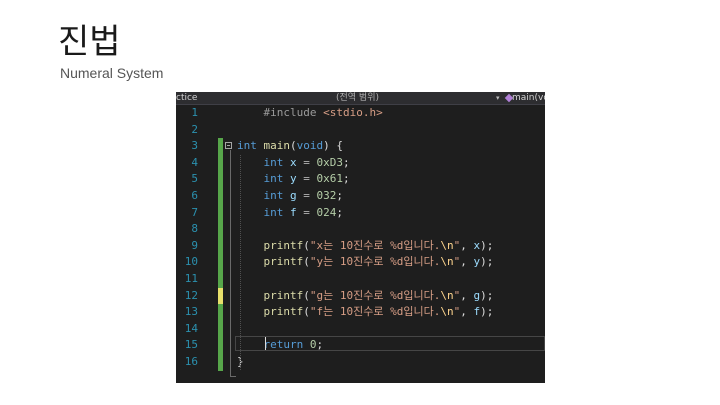  I want to click on current-line-highlight, so click(390, 343).